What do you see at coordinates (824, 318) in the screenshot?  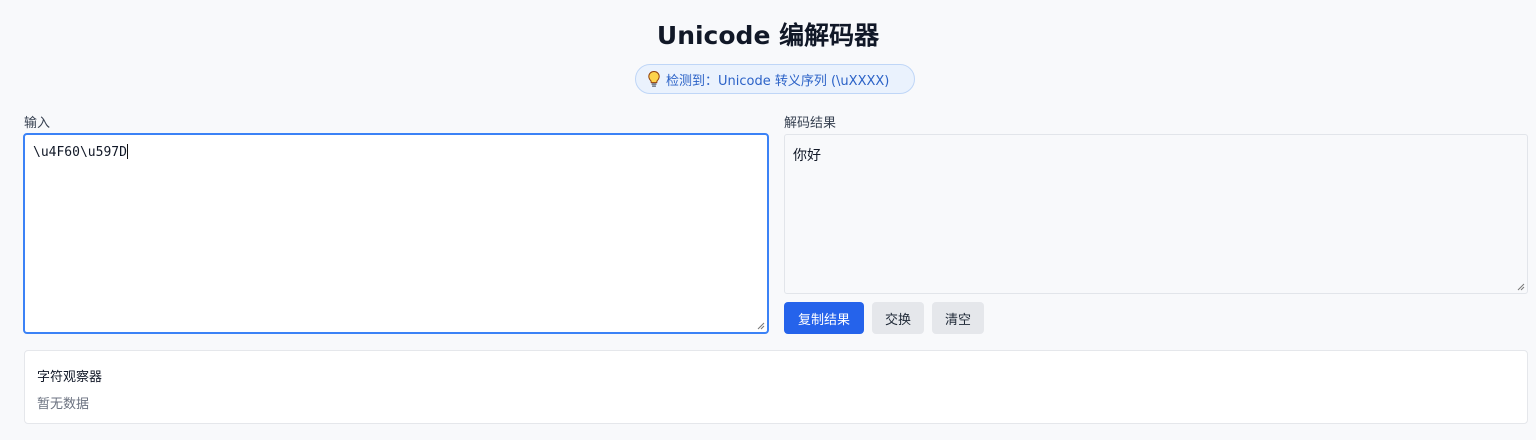 I see `copy-result-button: 复制结果` at bounding box center [824, 318].